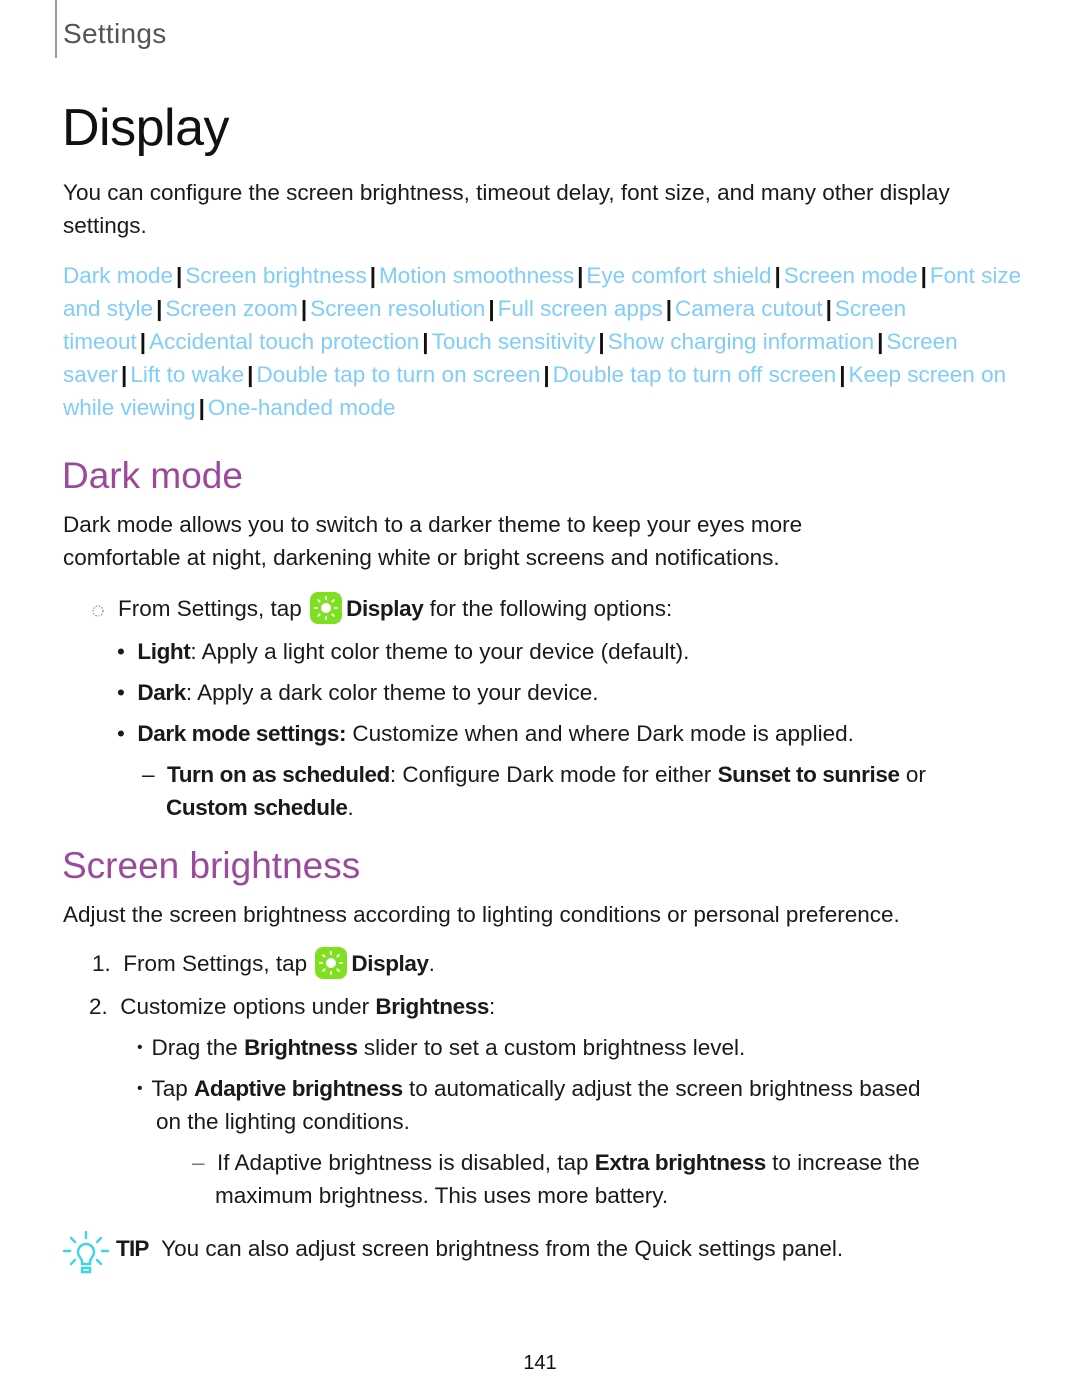  What do you see at coordinates (476, 275) in the screenshot?
I see `topic-link: Motion smoothness` at bounding box center [476, 275].